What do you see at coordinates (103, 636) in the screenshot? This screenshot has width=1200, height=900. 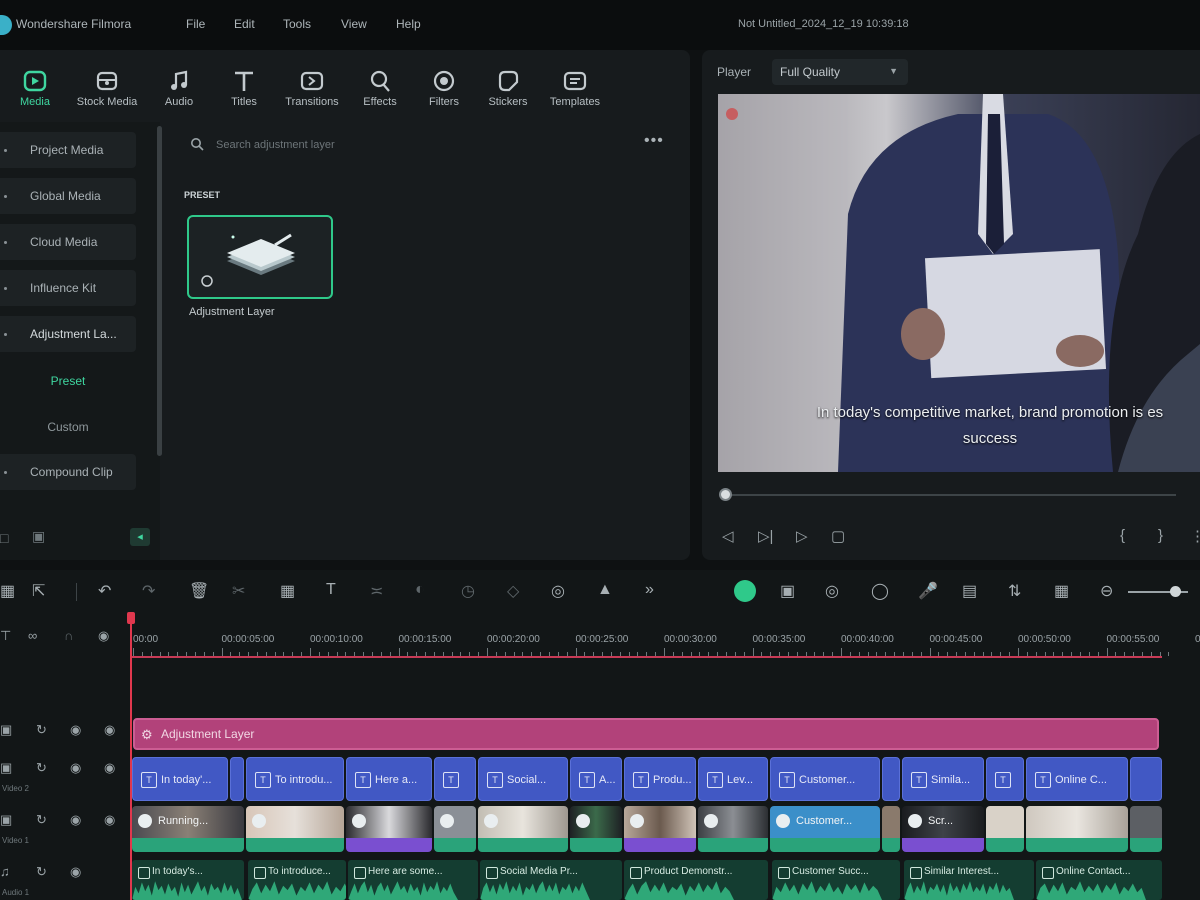 I see `preview-icon: ◉` at bounding box center [103, 636].